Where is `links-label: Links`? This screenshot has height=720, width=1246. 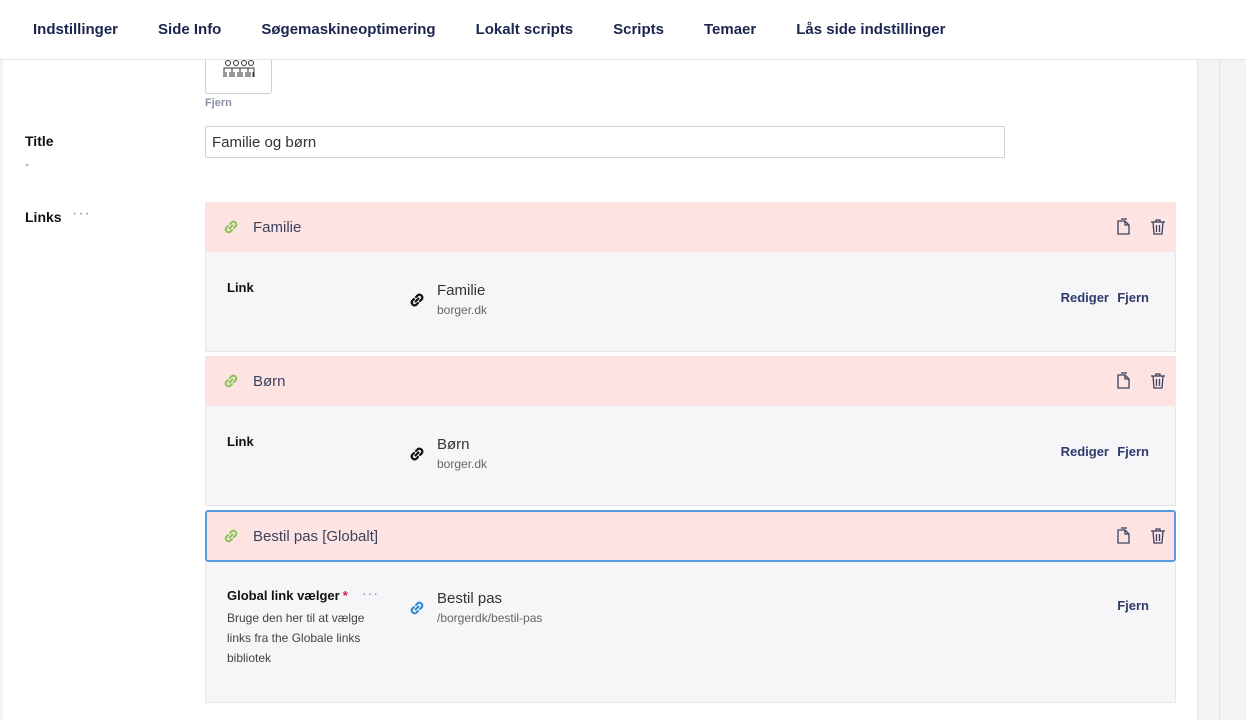 links-label: Links is located at coordinates (43, 217).